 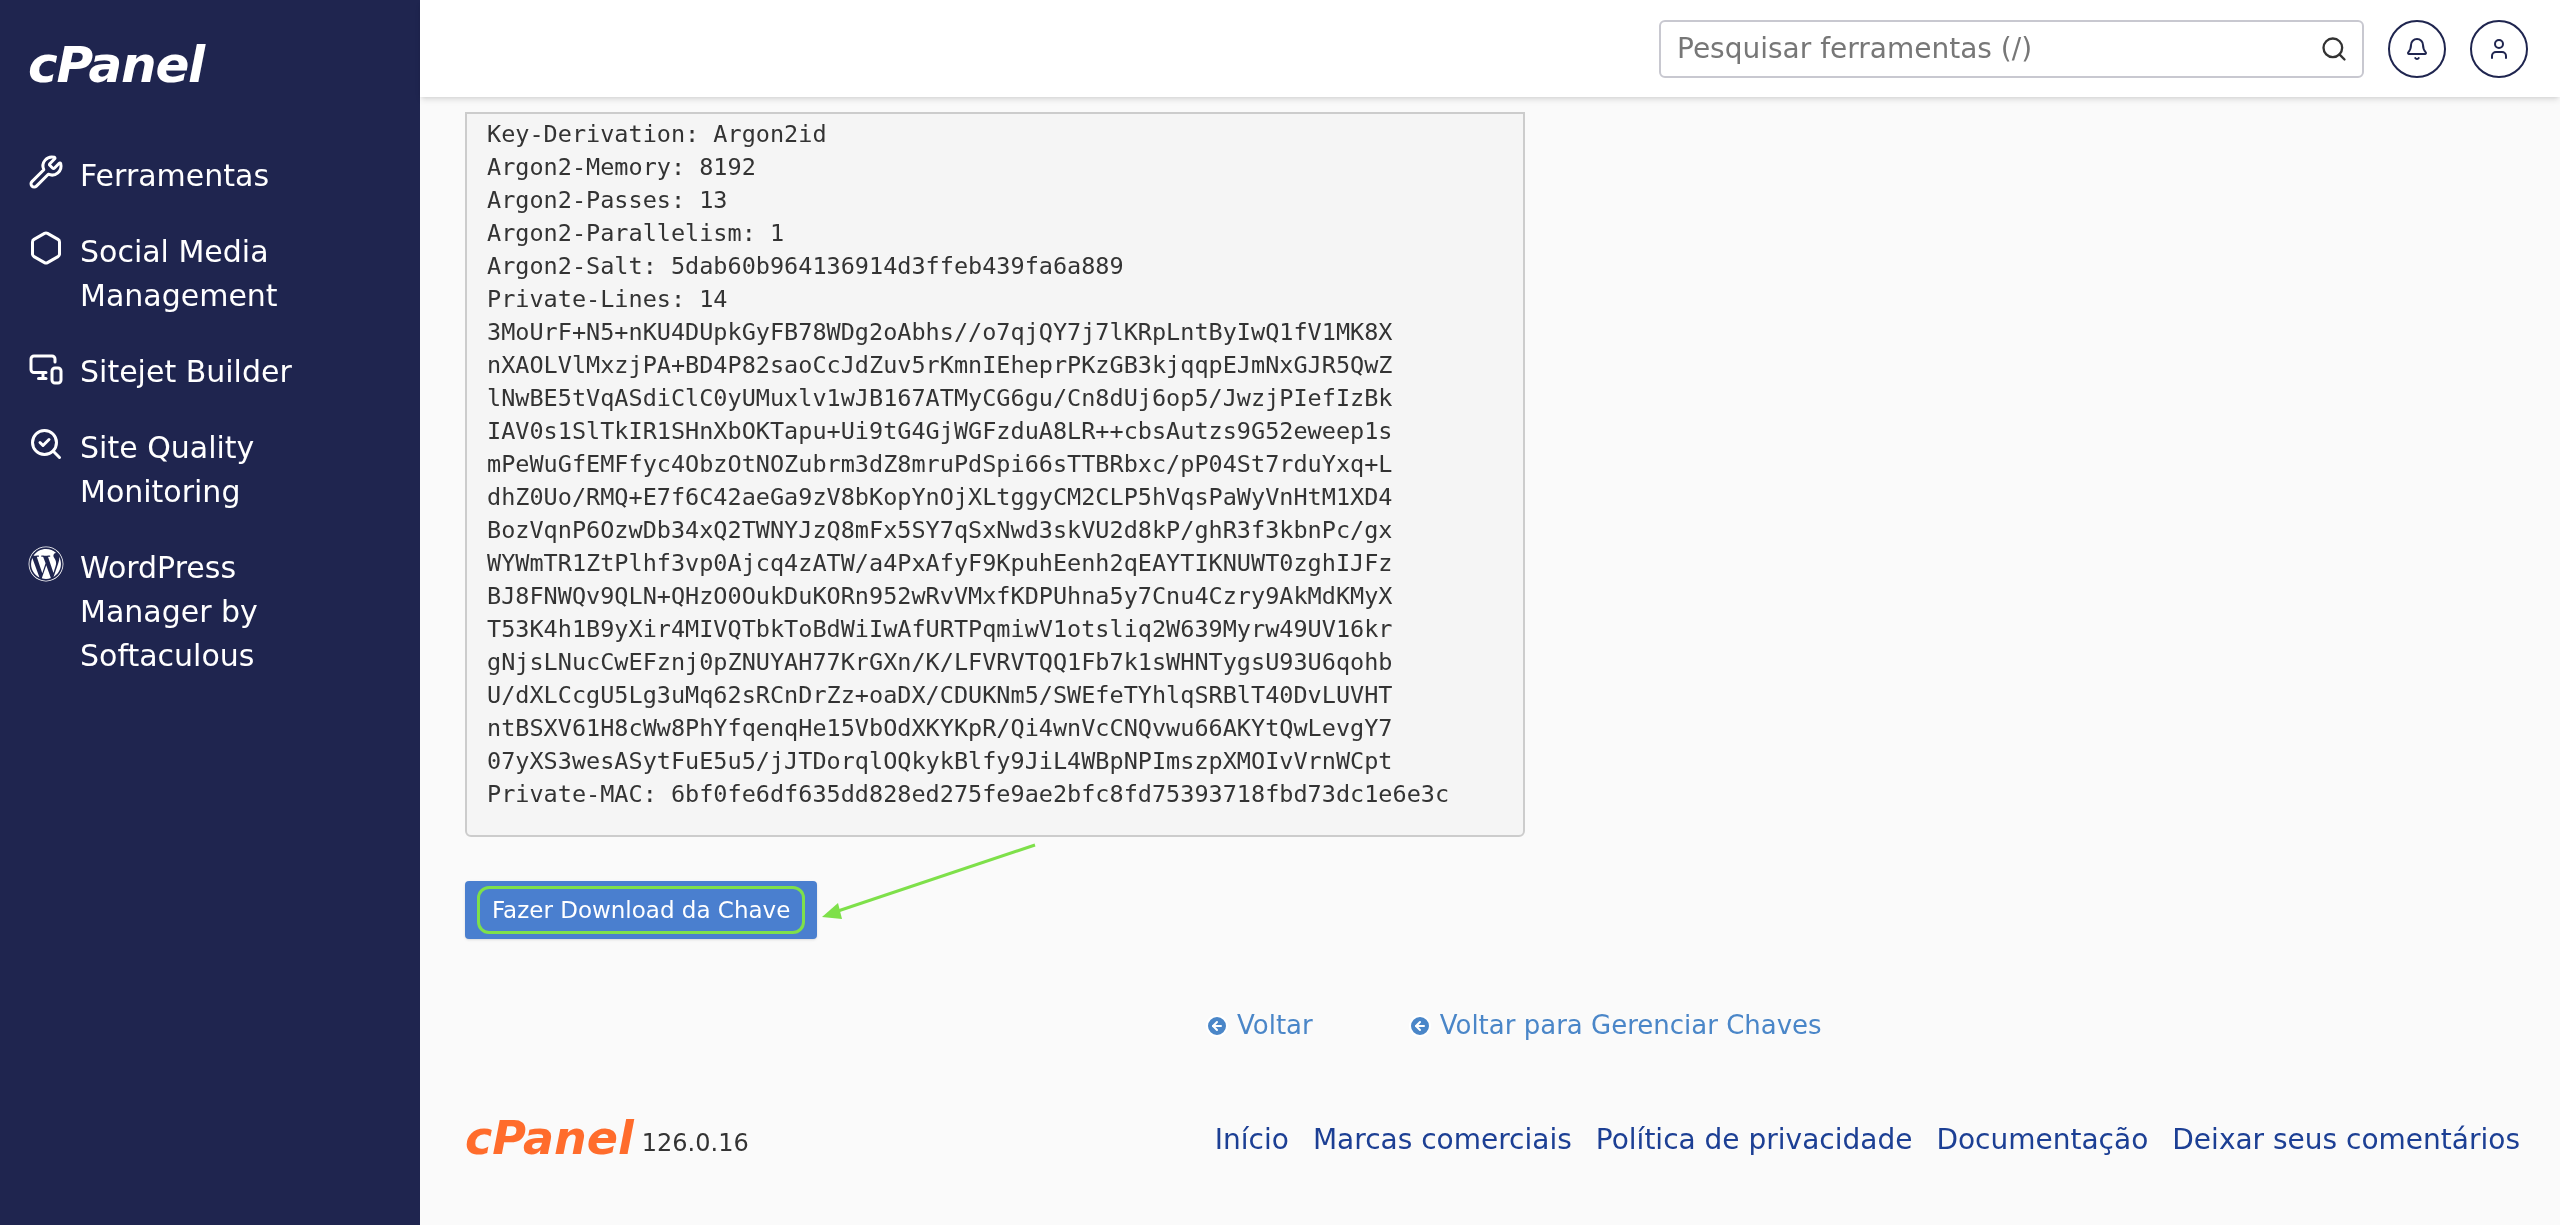 I want to click on user-button, so click(x=2499, y=48).